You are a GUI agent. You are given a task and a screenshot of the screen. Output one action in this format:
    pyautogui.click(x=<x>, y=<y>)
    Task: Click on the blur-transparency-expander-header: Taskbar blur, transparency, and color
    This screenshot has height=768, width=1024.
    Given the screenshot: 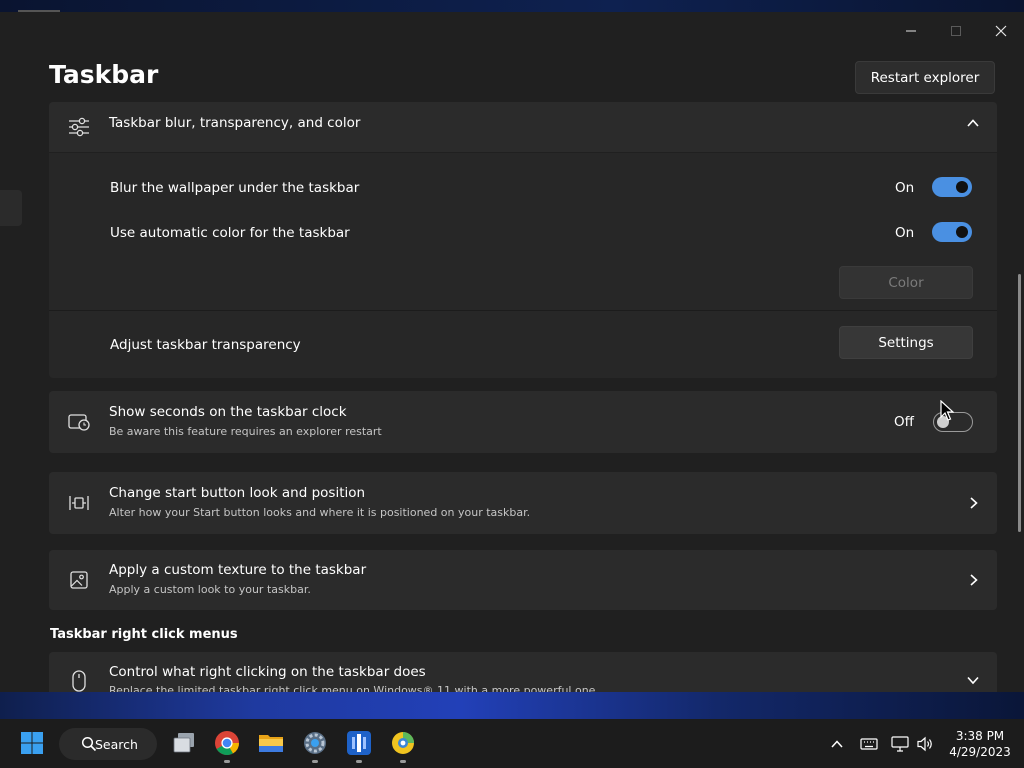 What is the action you would take?
    pyautogui.click(x=523, y=127)
    